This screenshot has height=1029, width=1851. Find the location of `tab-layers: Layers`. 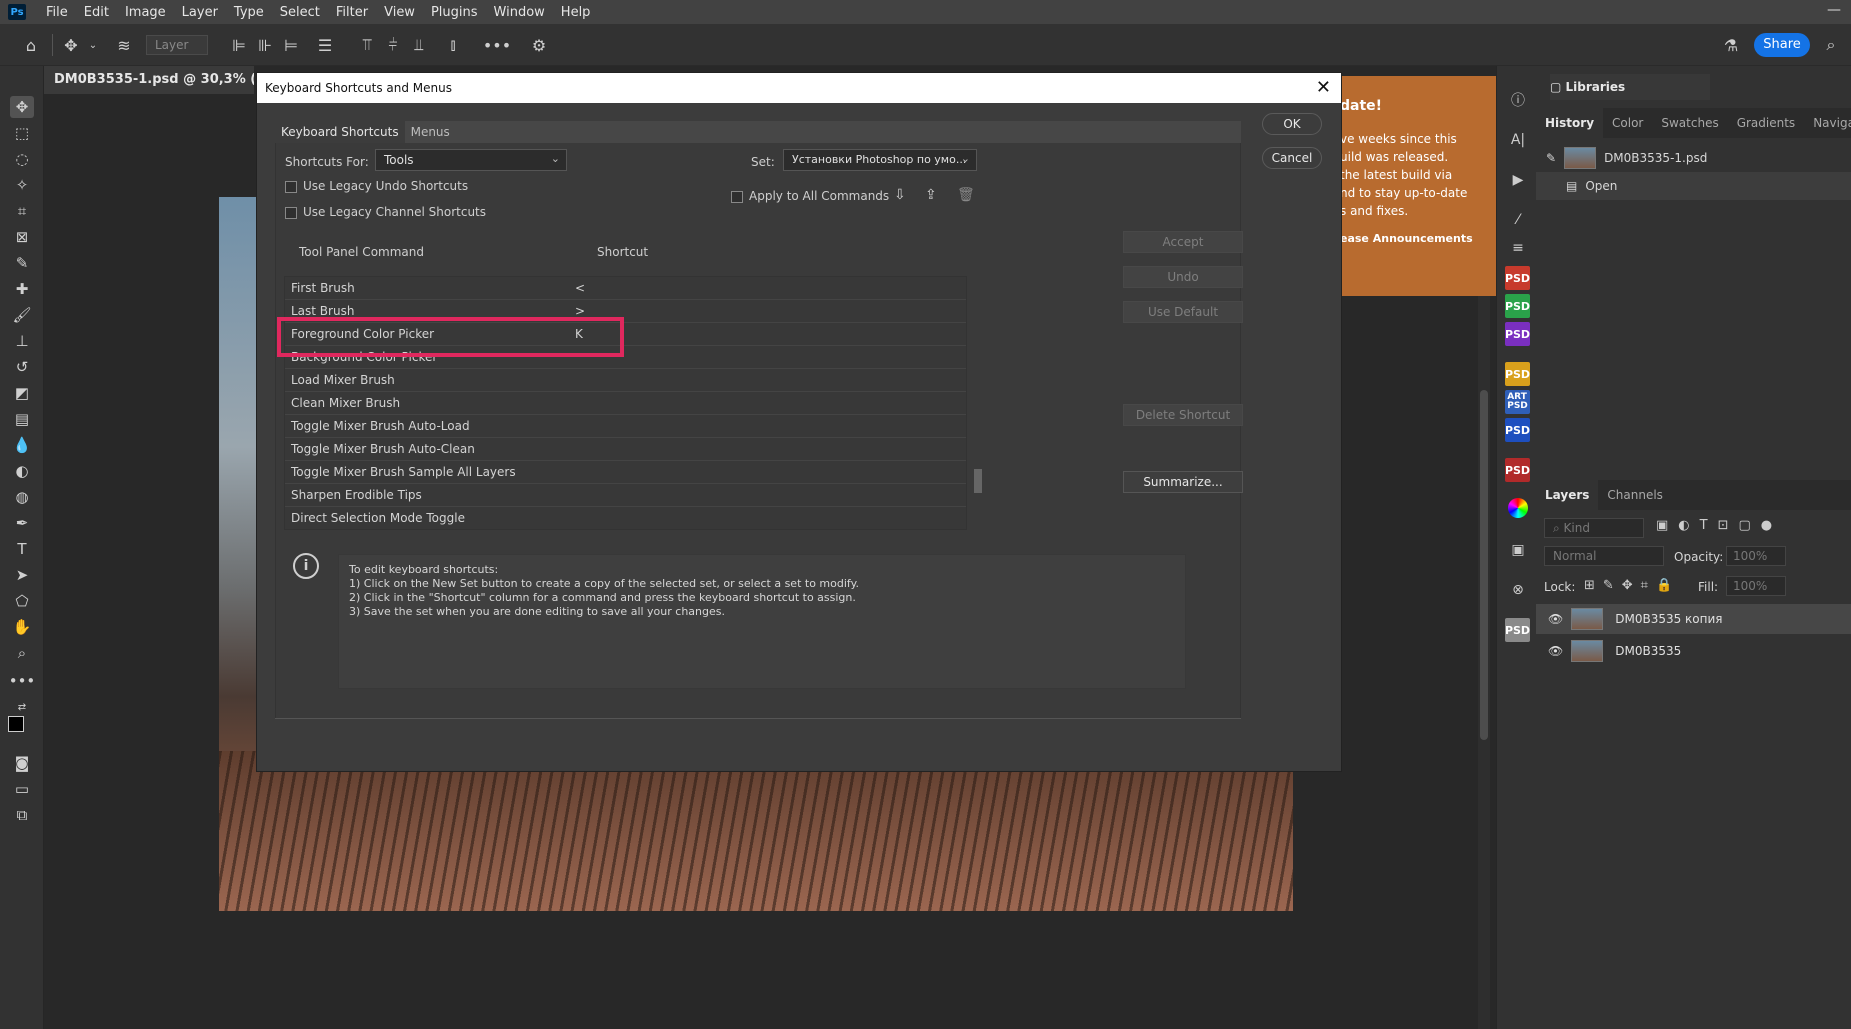

tab-layers: Layers is located at coordinates (1567, 495).